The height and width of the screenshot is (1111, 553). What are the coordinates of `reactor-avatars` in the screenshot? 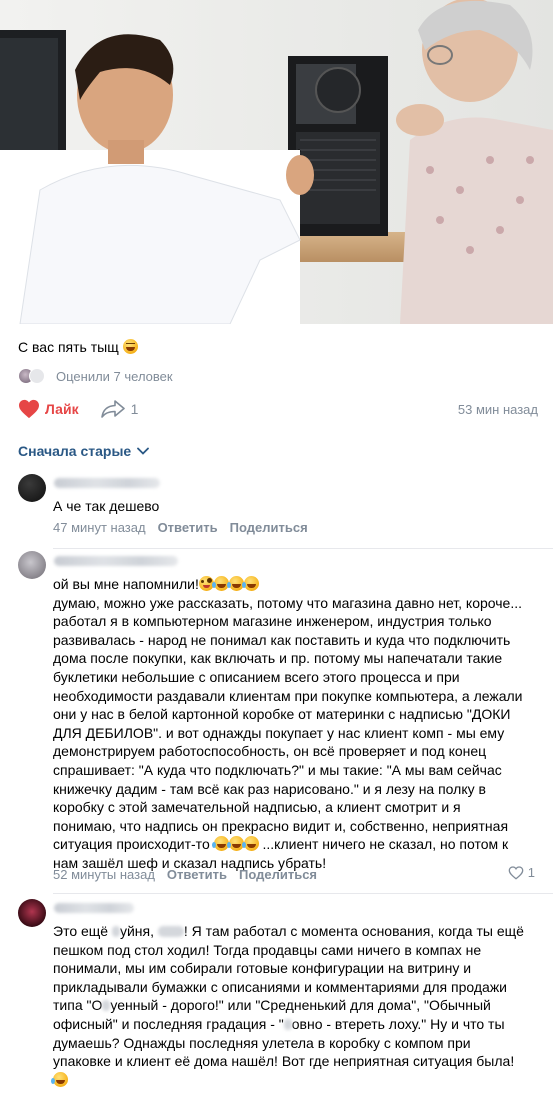 It's located at (33, 376).